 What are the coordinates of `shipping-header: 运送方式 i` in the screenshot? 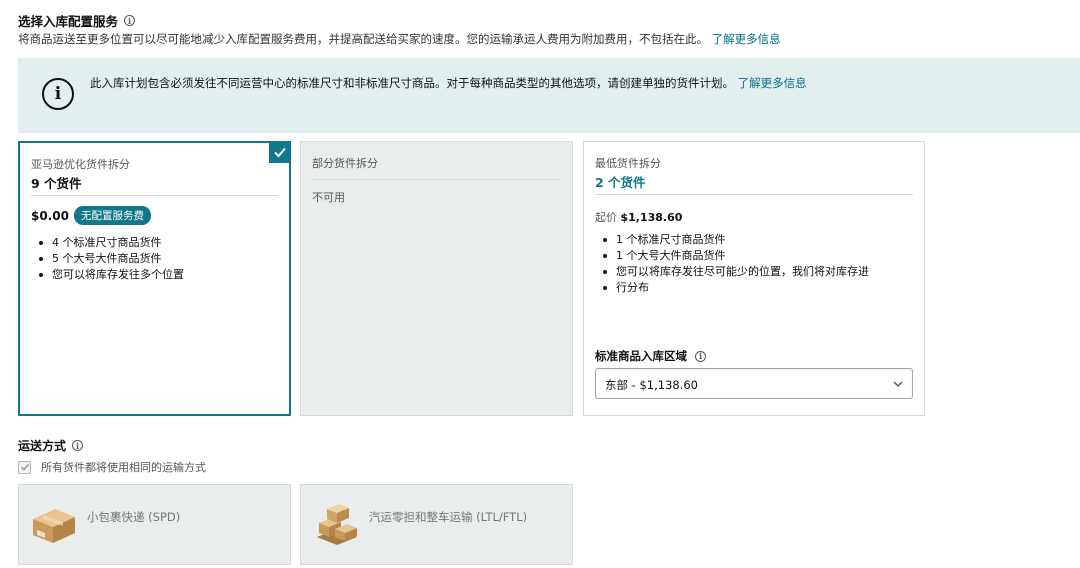 It's located at (51, 445).